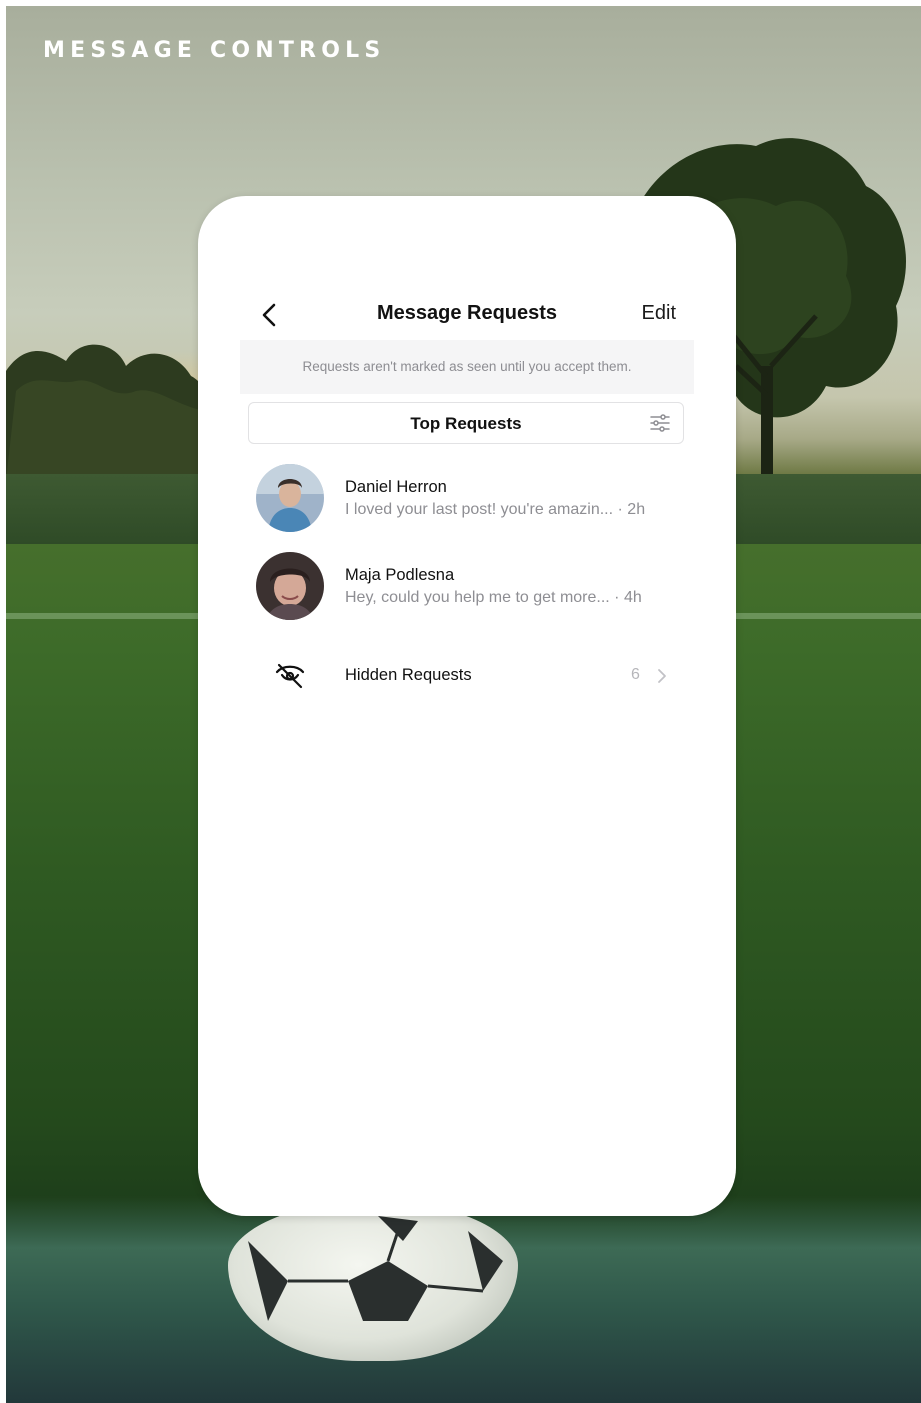 Image resolution: width=921 pixels, height=1403 pixels. What do you see at coordinates (659, 313) in the screenshot?
I see `edit-button: Edit` at bounding box center [659, 313].